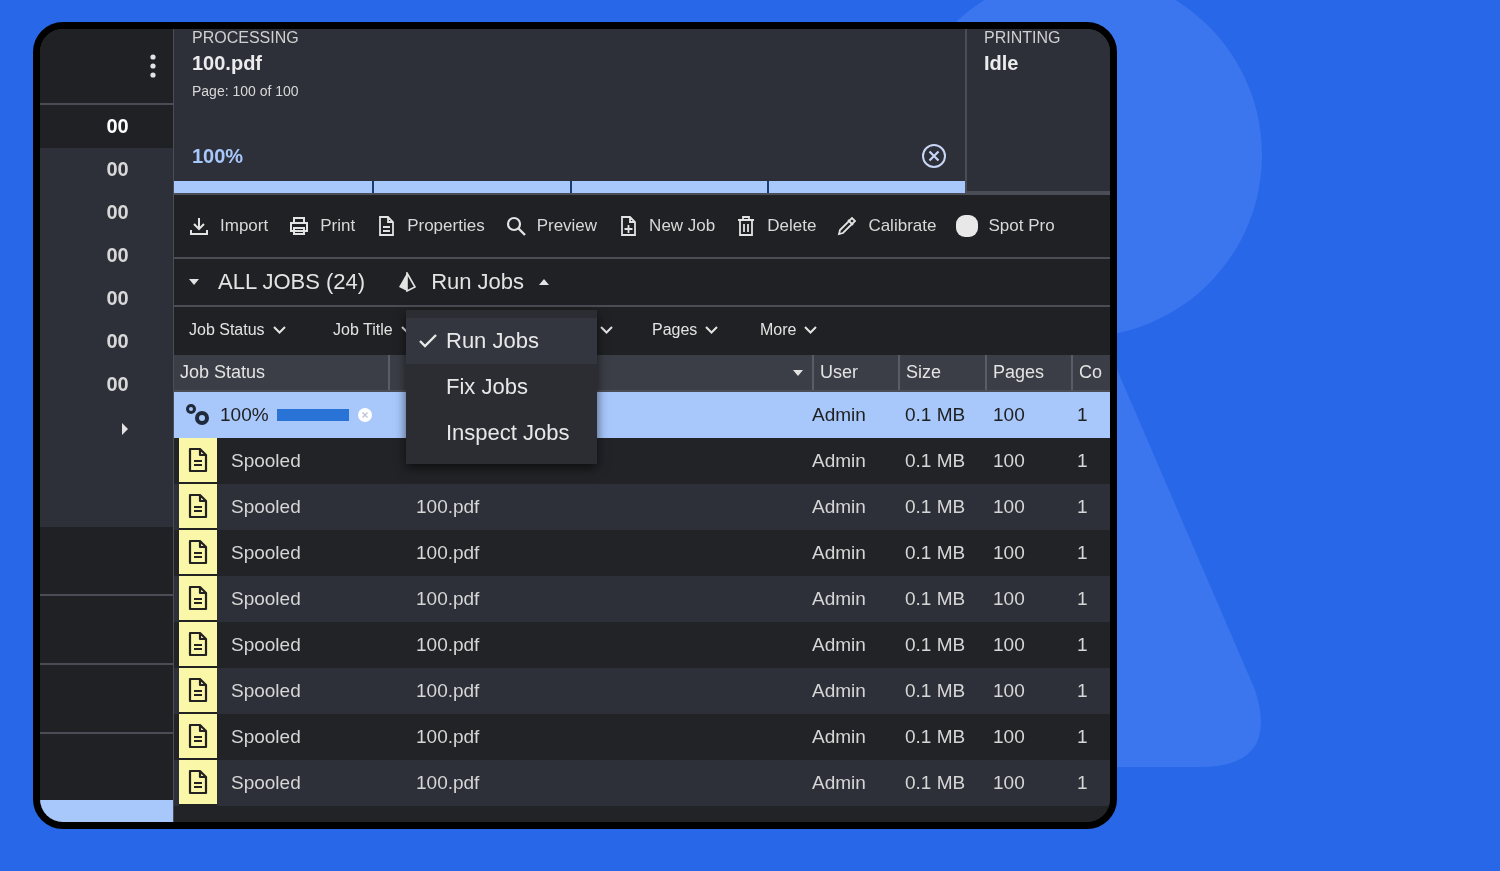 This screenshot has width=1500, height=871. Describe the element at coordinates (685, 329) in the screenshot. I see `filter-dropdown: Pages` at that location.